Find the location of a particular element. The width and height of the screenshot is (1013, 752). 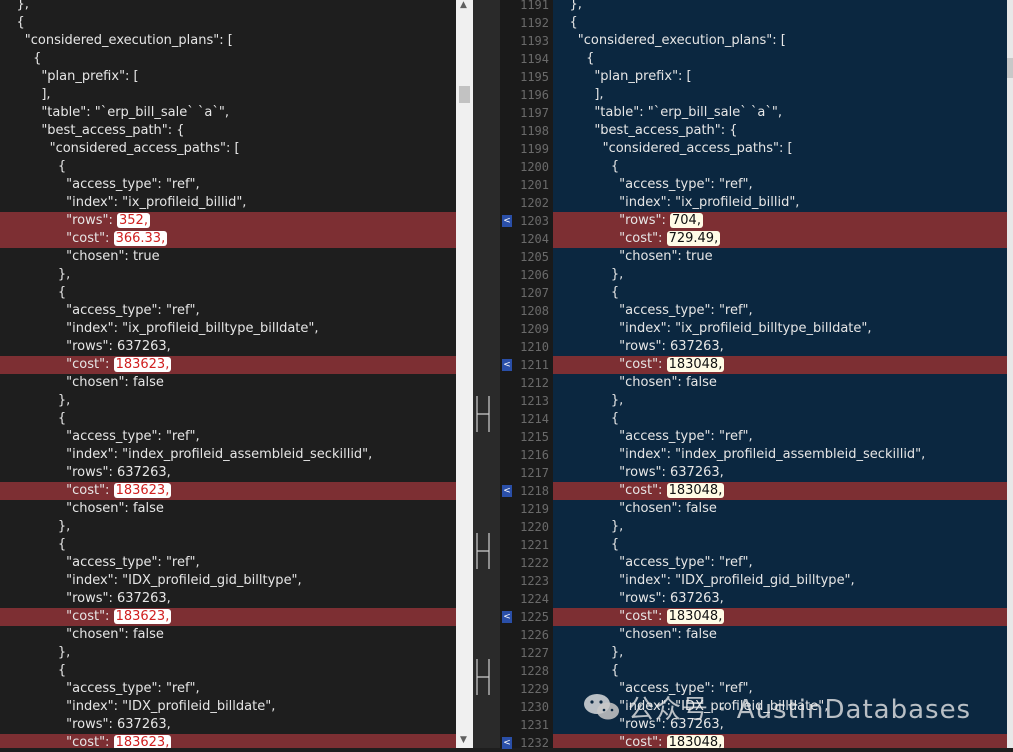

code-token: ], is located at coordinates (599, 94).